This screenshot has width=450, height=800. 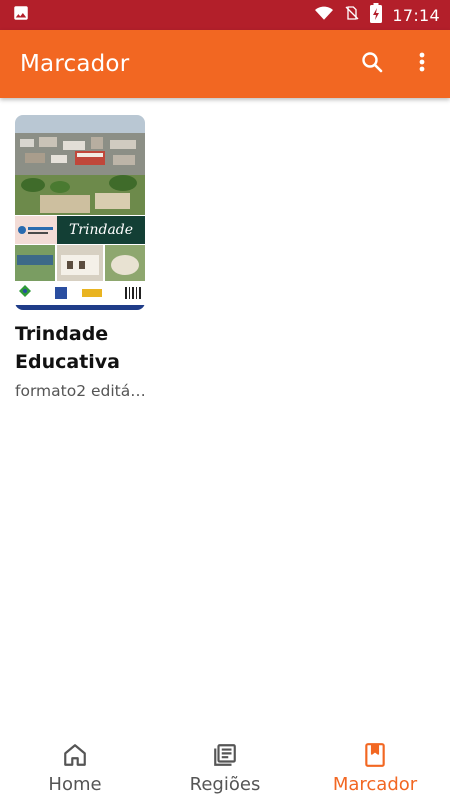 I want to click on page-title: Marcador, so click(x=75, y=64).